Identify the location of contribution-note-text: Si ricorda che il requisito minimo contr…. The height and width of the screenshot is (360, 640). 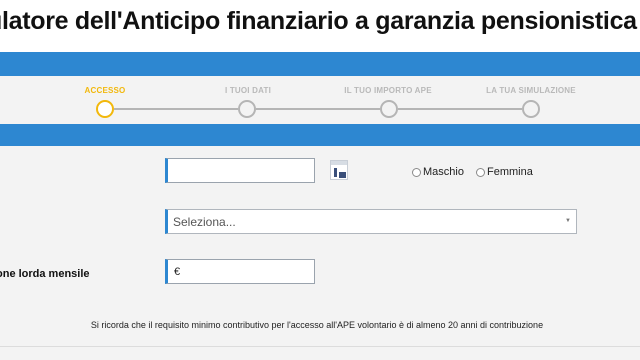
(317, 325).